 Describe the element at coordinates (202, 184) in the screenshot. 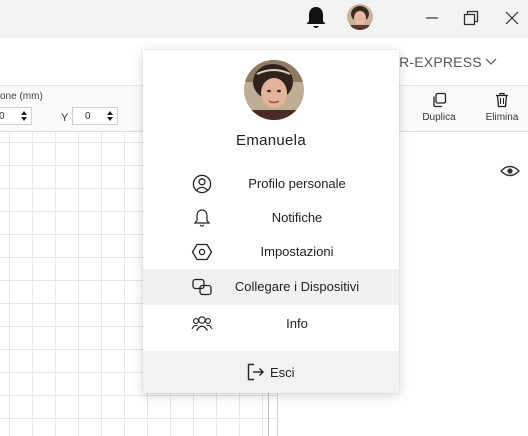

I see `user-circle-icon` at that location.